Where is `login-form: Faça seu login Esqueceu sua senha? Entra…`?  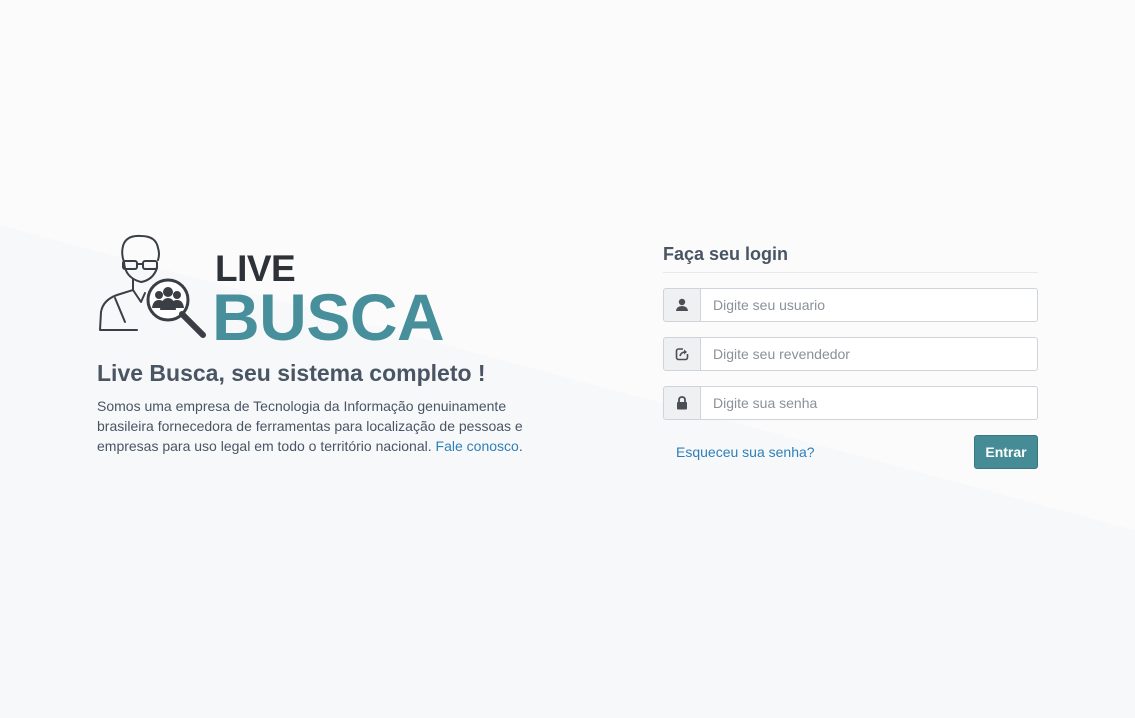
login-form: Faça seu login Esqueceu sua senha? Entra… is located at coordinates (850, 356).